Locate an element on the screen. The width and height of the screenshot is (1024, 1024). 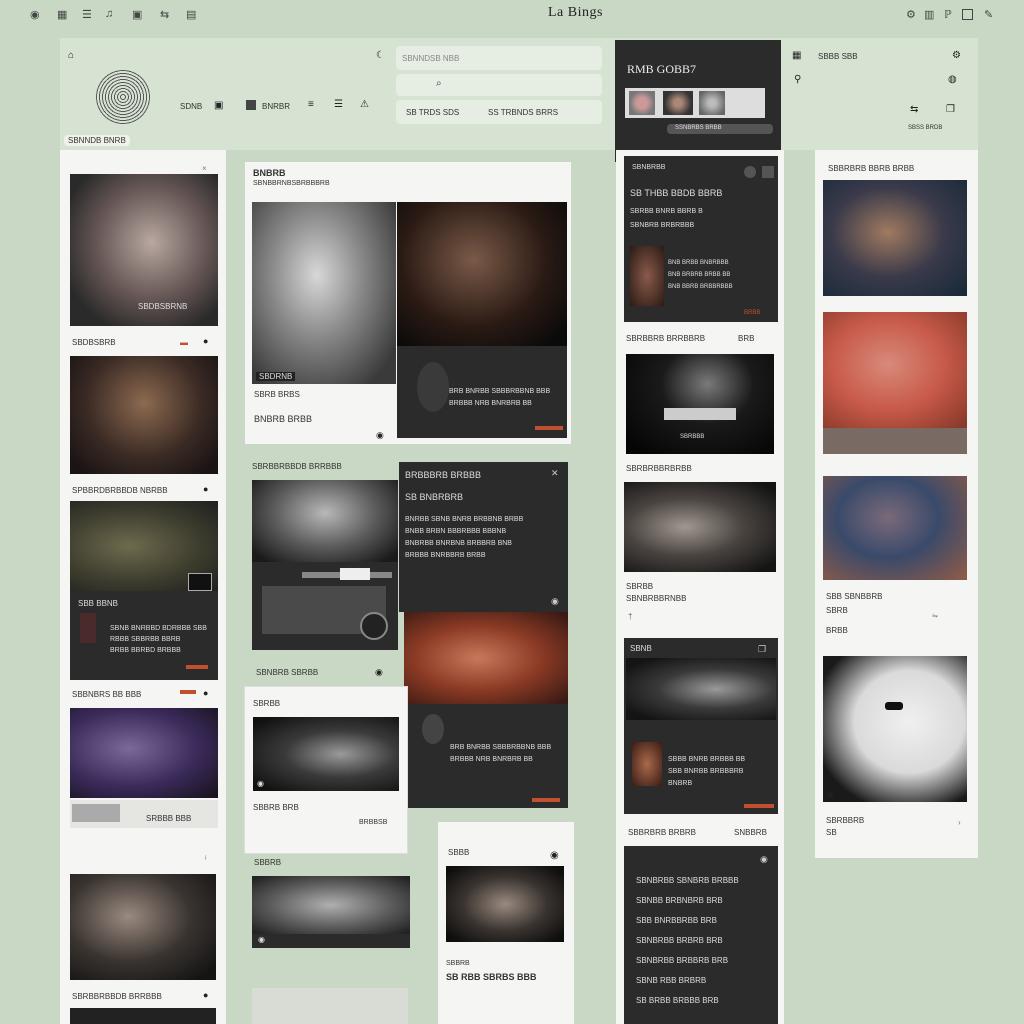
track-row: SBNBRBB BRBBRB BRB is located at coordinates (682, 960).